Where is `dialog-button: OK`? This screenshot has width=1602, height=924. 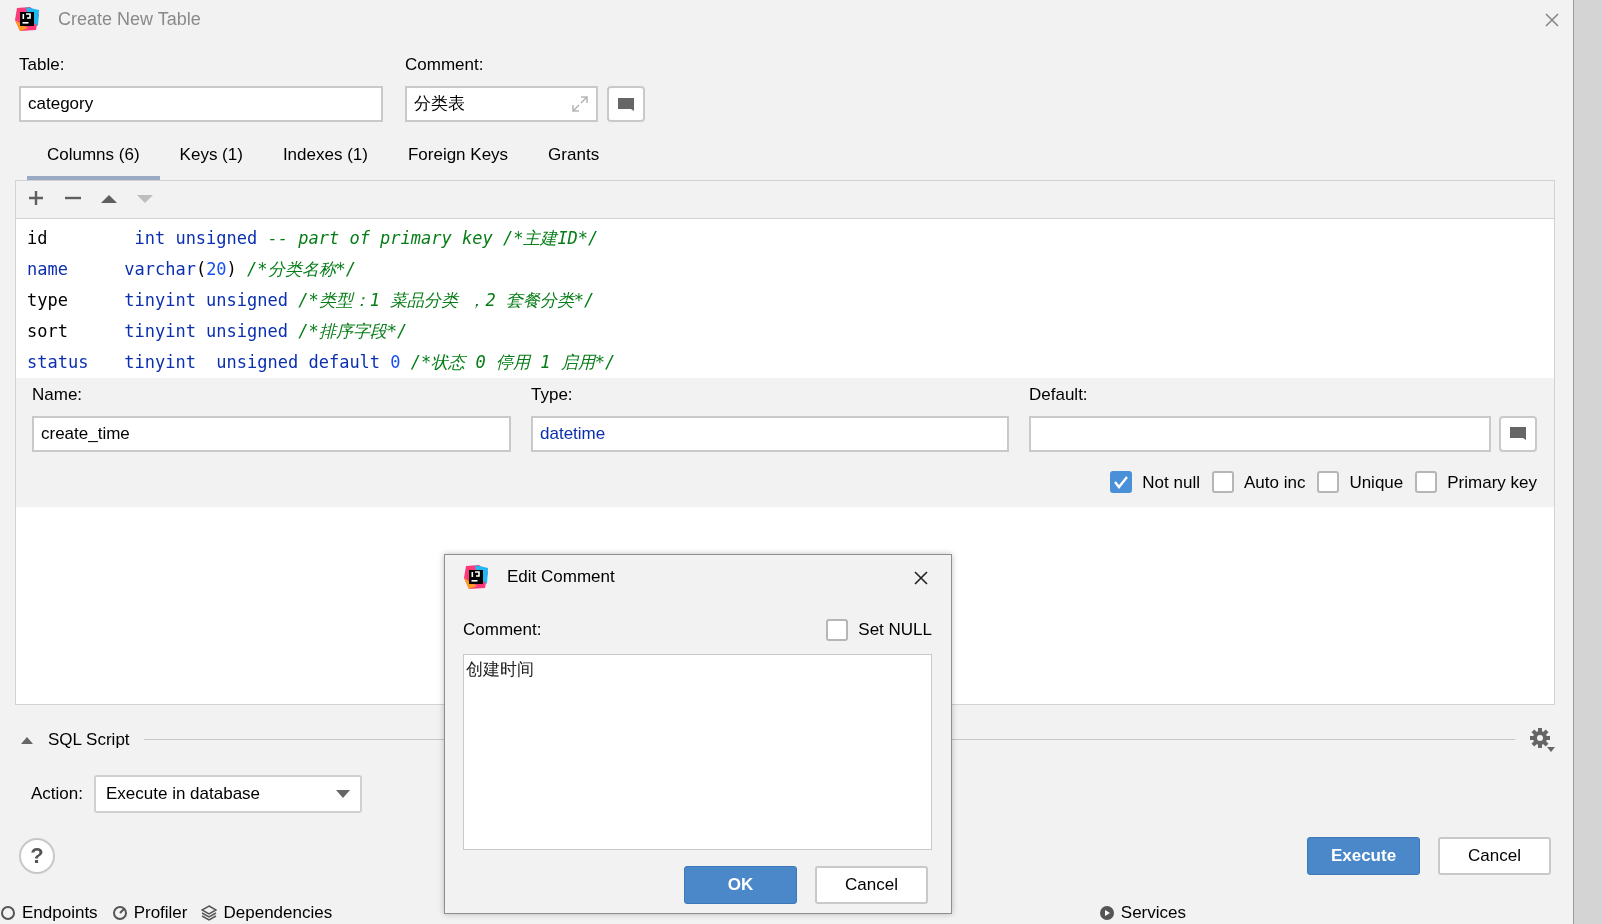 dialog-button: OK is located at coordinates (740, 884).